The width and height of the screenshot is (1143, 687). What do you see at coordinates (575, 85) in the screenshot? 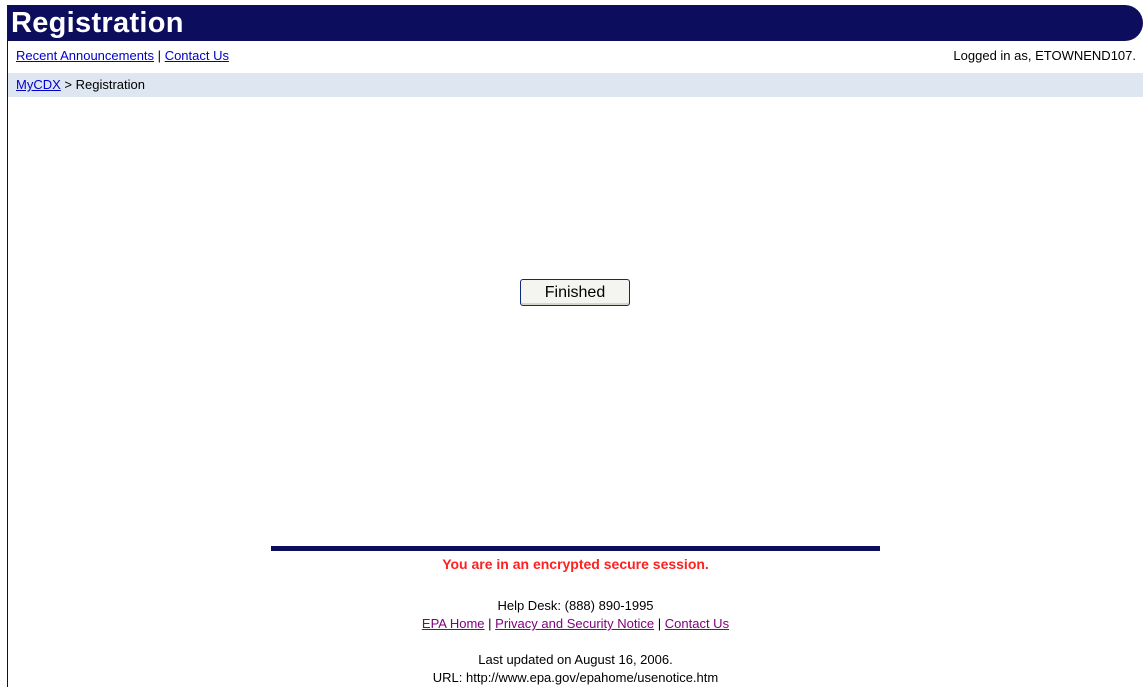
I see `breadcrumb-bar: MyCDX > Registration` at bounding box center [575, 85].